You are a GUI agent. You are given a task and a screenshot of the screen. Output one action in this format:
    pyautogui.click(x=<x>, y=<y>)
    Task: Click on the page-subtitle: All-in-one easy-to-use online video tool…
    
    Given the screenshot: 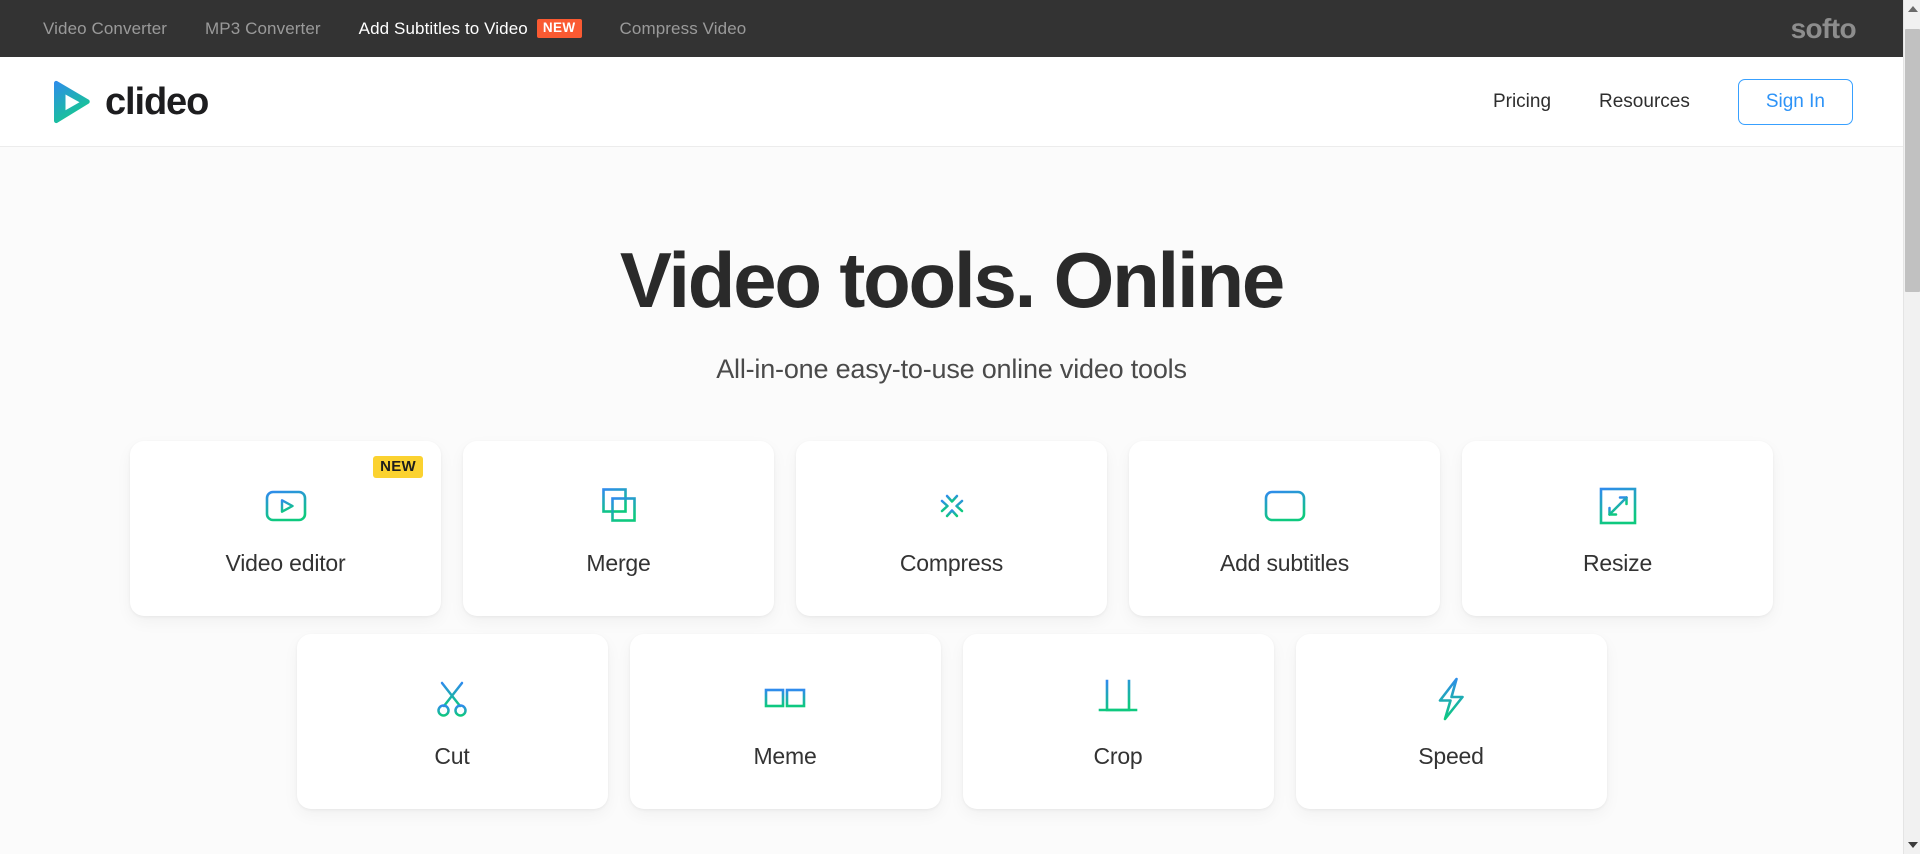 What is the action you would take?
    pyautogui.click(x=951, y=368)
    